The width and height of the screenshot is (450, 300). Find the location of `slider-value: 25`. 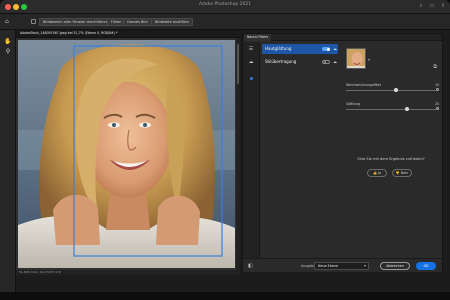

slider-value: 25 is located at coordinates (436, 104).